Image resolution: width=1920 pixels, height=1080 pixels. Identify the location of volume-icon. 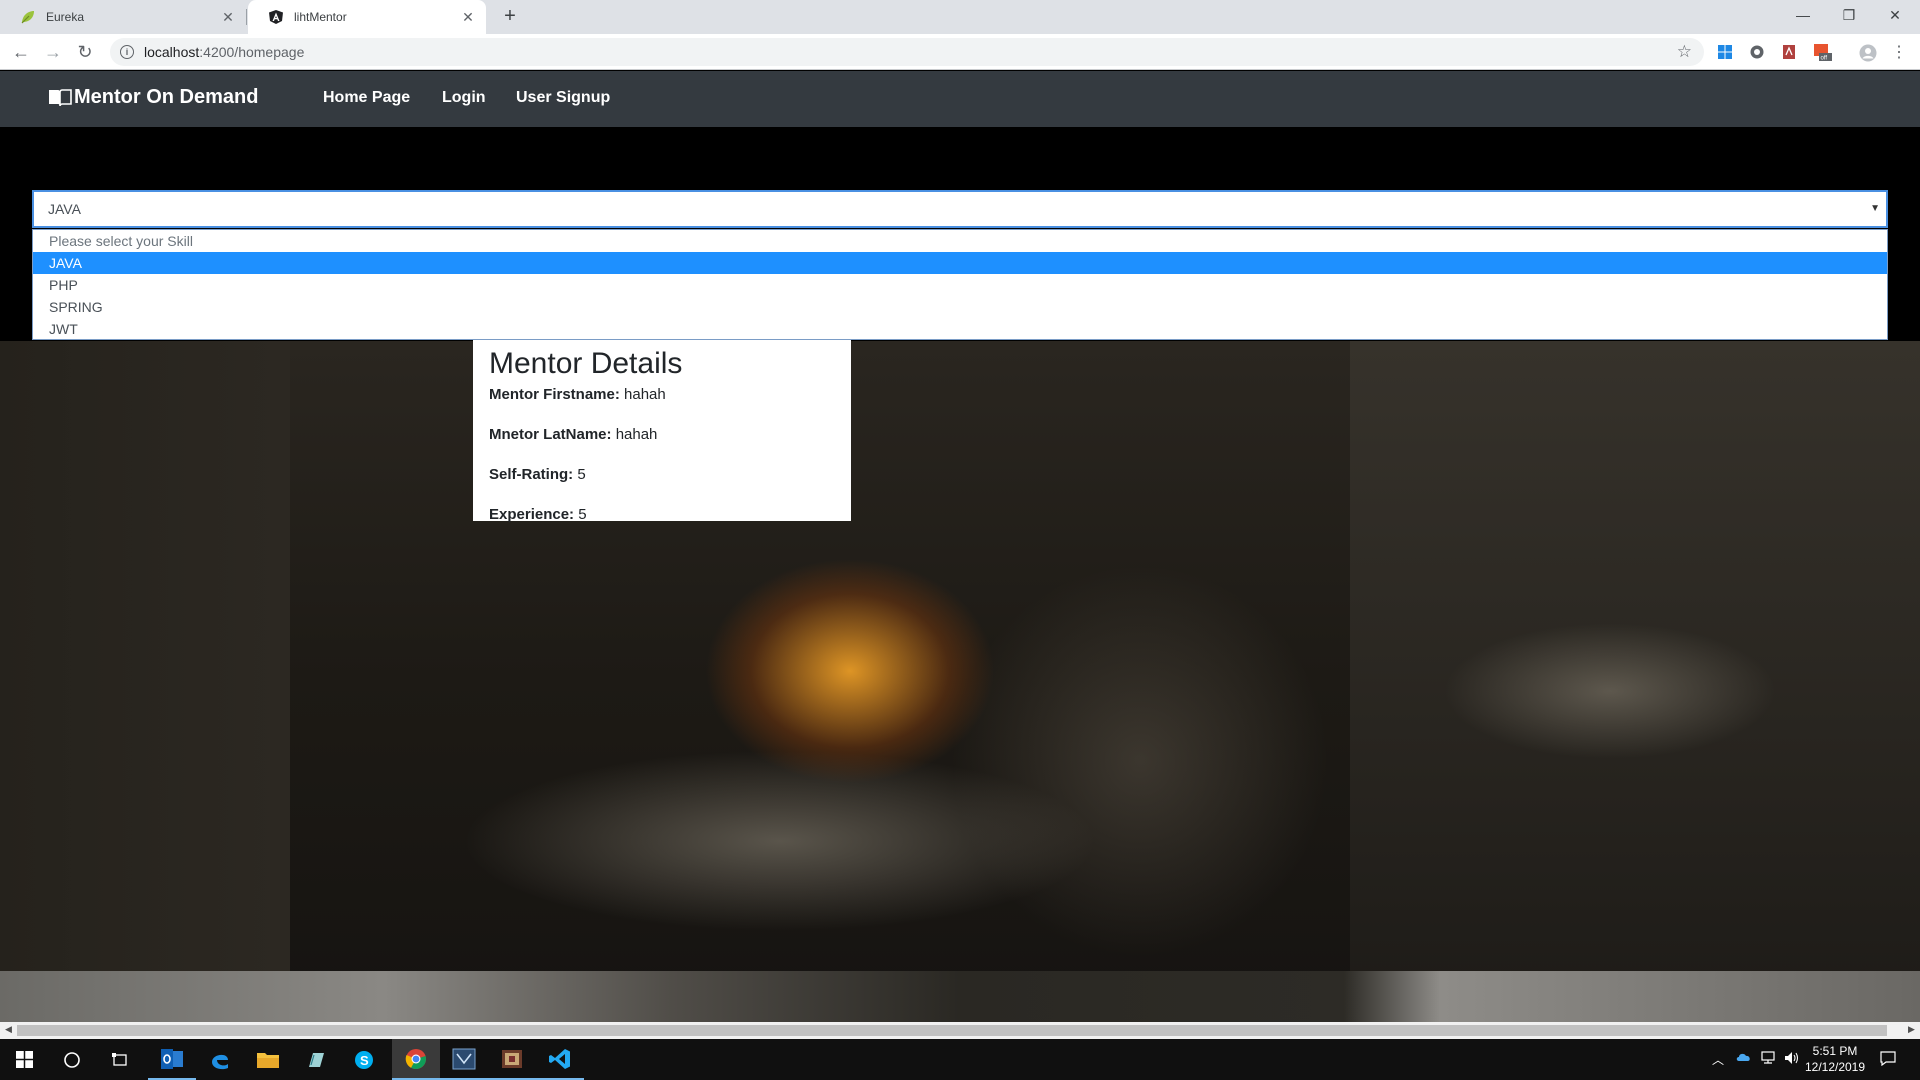
(1792, 1059).